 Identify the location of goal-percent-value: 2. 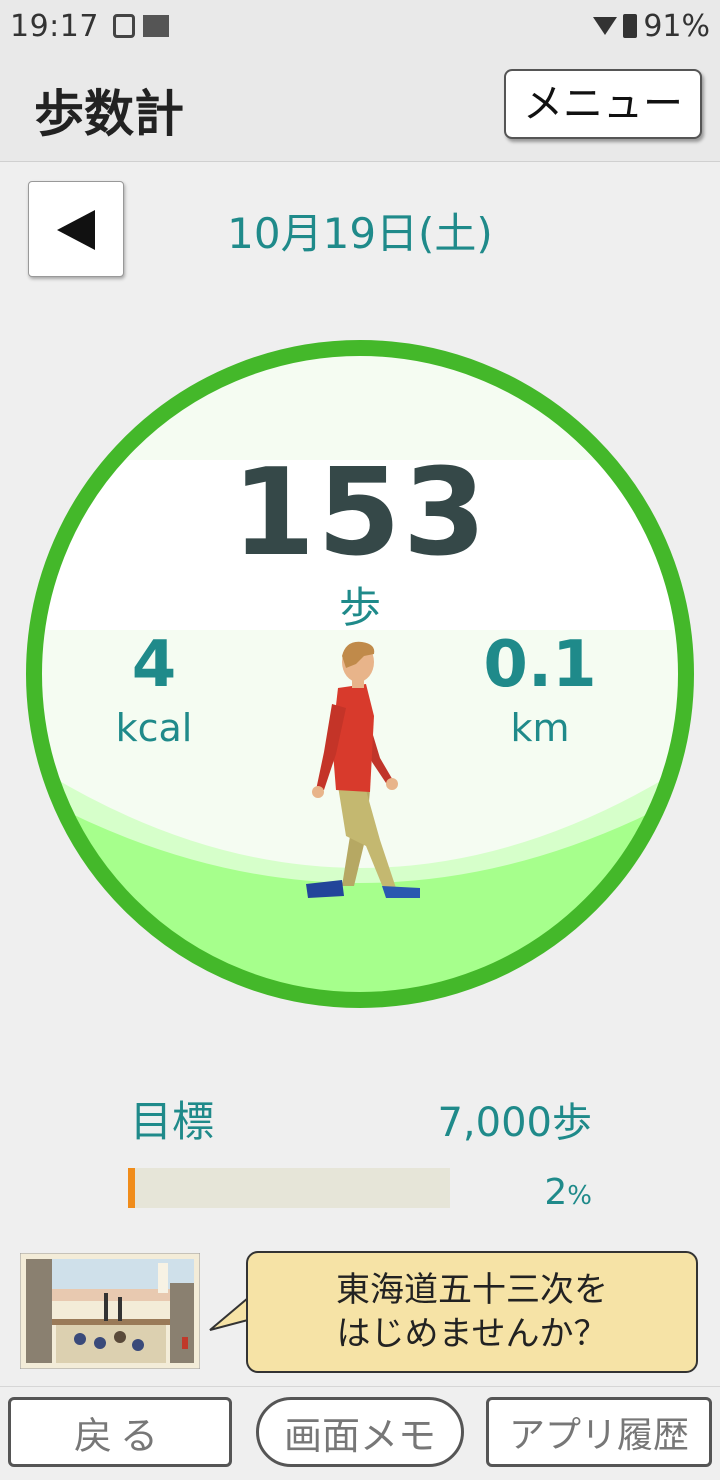
(556, 1192).